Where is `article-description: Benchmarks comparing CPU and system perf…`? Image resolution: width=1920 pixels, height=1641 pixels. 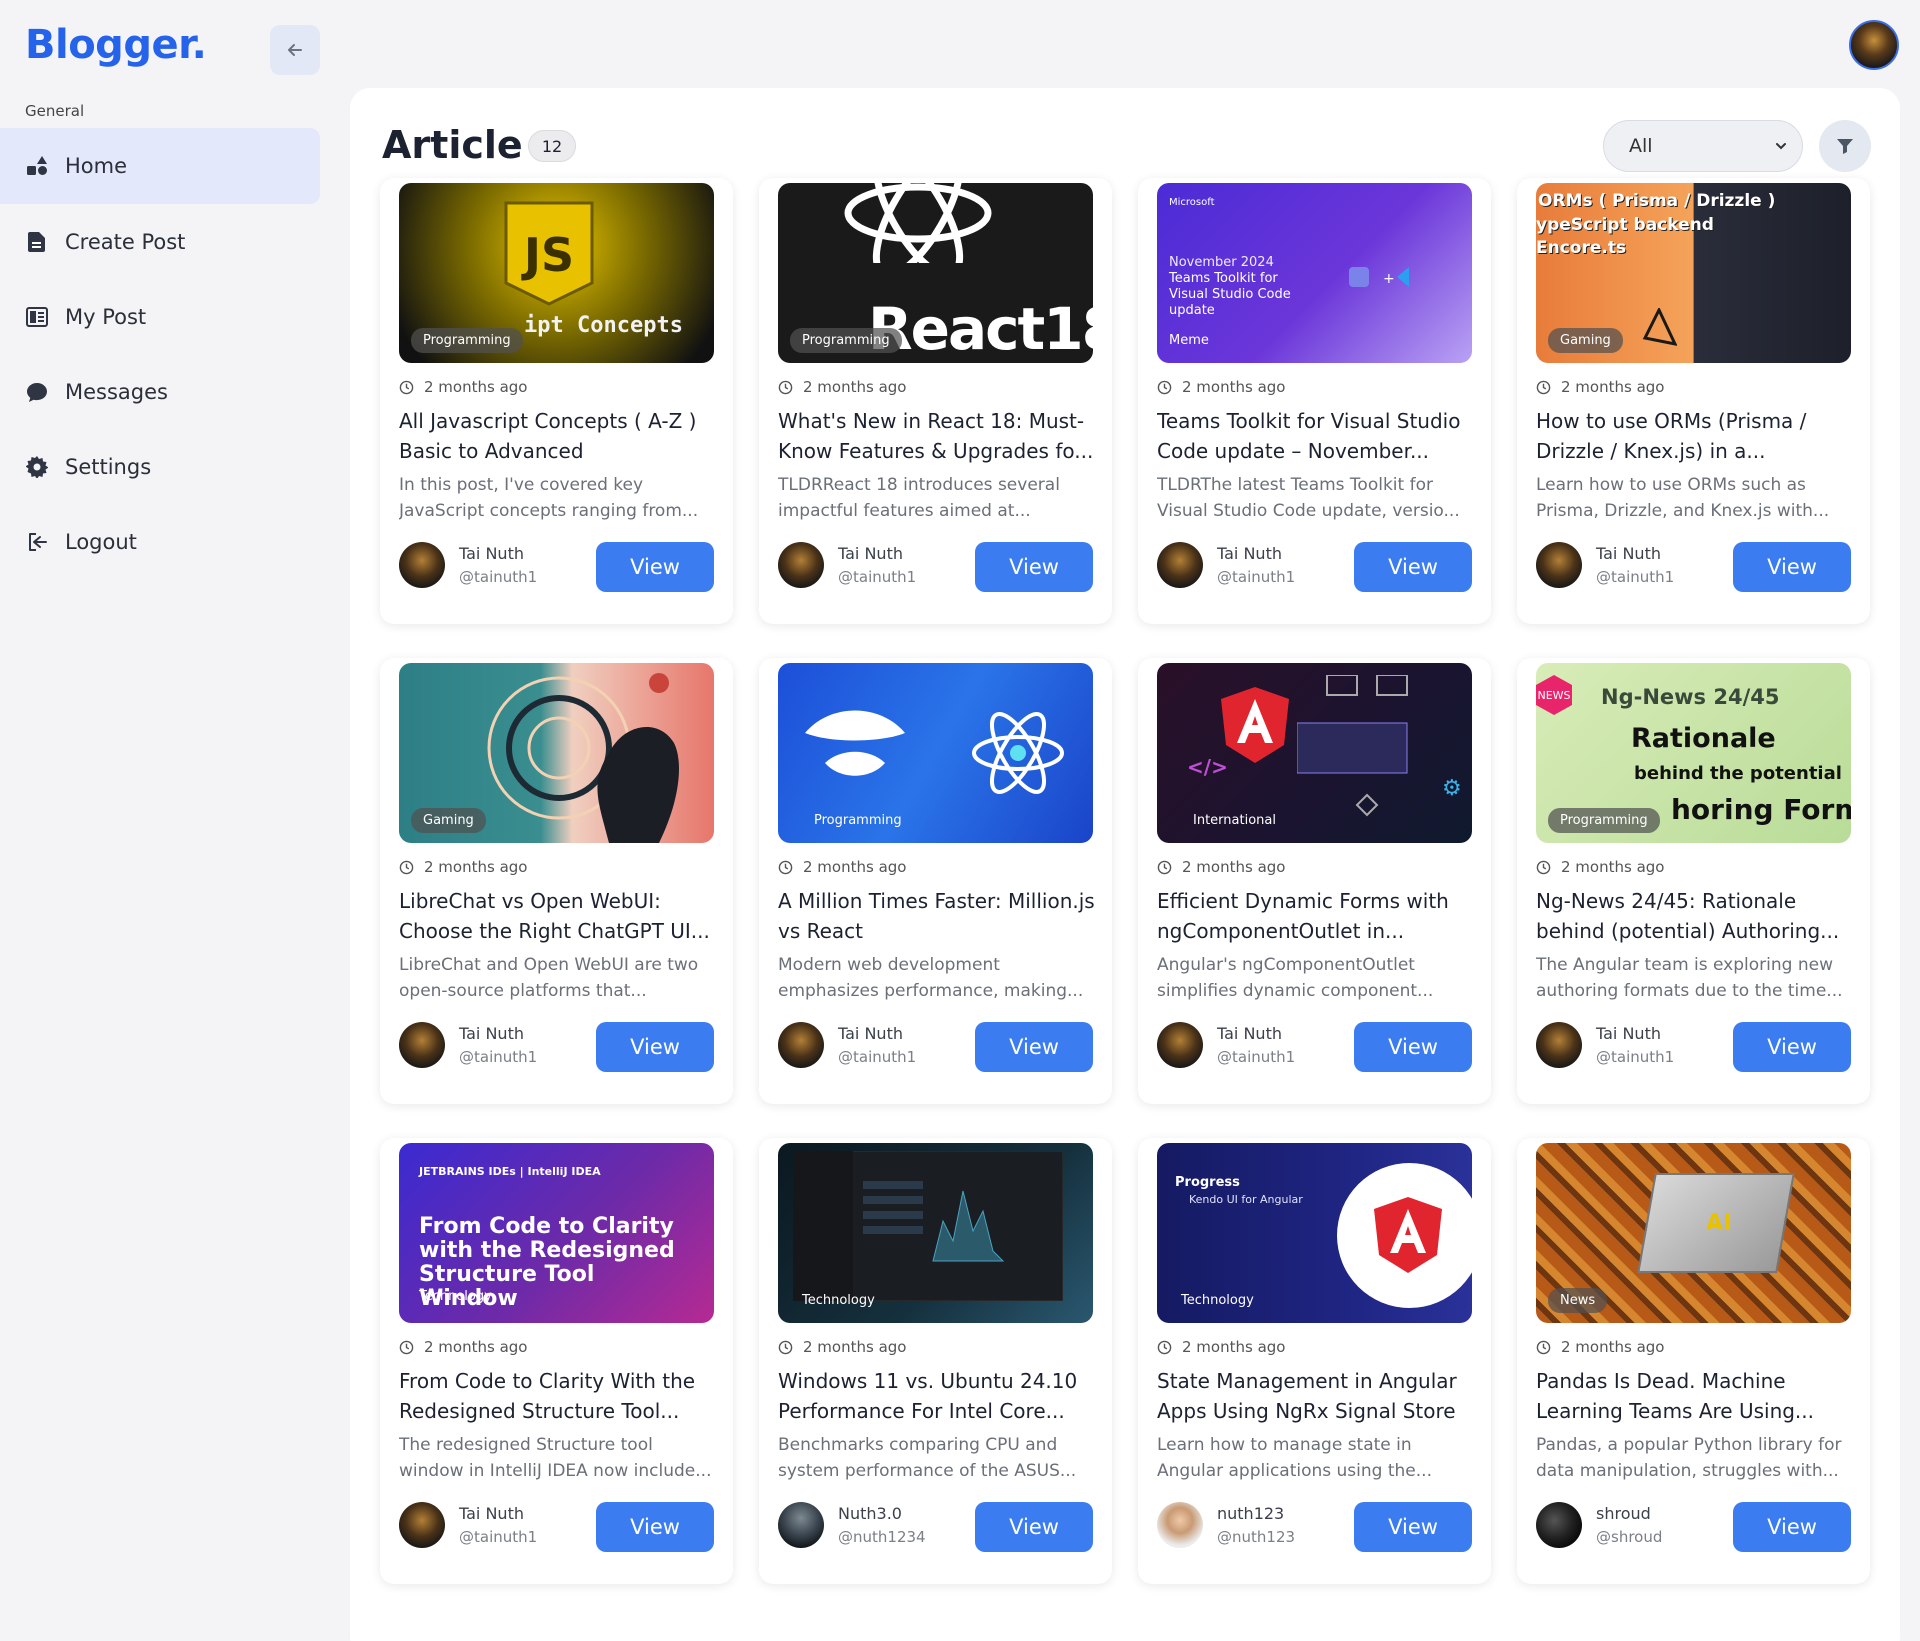
article-description: Benchmarks comparing CPU and system perf… is located at coordinates (927, 1458).